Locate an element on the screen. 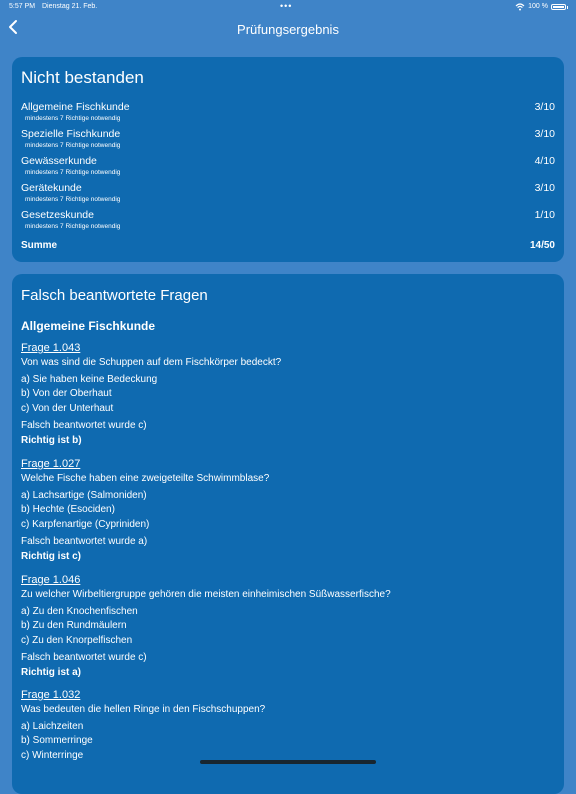 Image resolution: width=576 pixels, height=794 pixels. answer-option: c) Zu den Knorpelfischen is located at coordinates (77, 640).